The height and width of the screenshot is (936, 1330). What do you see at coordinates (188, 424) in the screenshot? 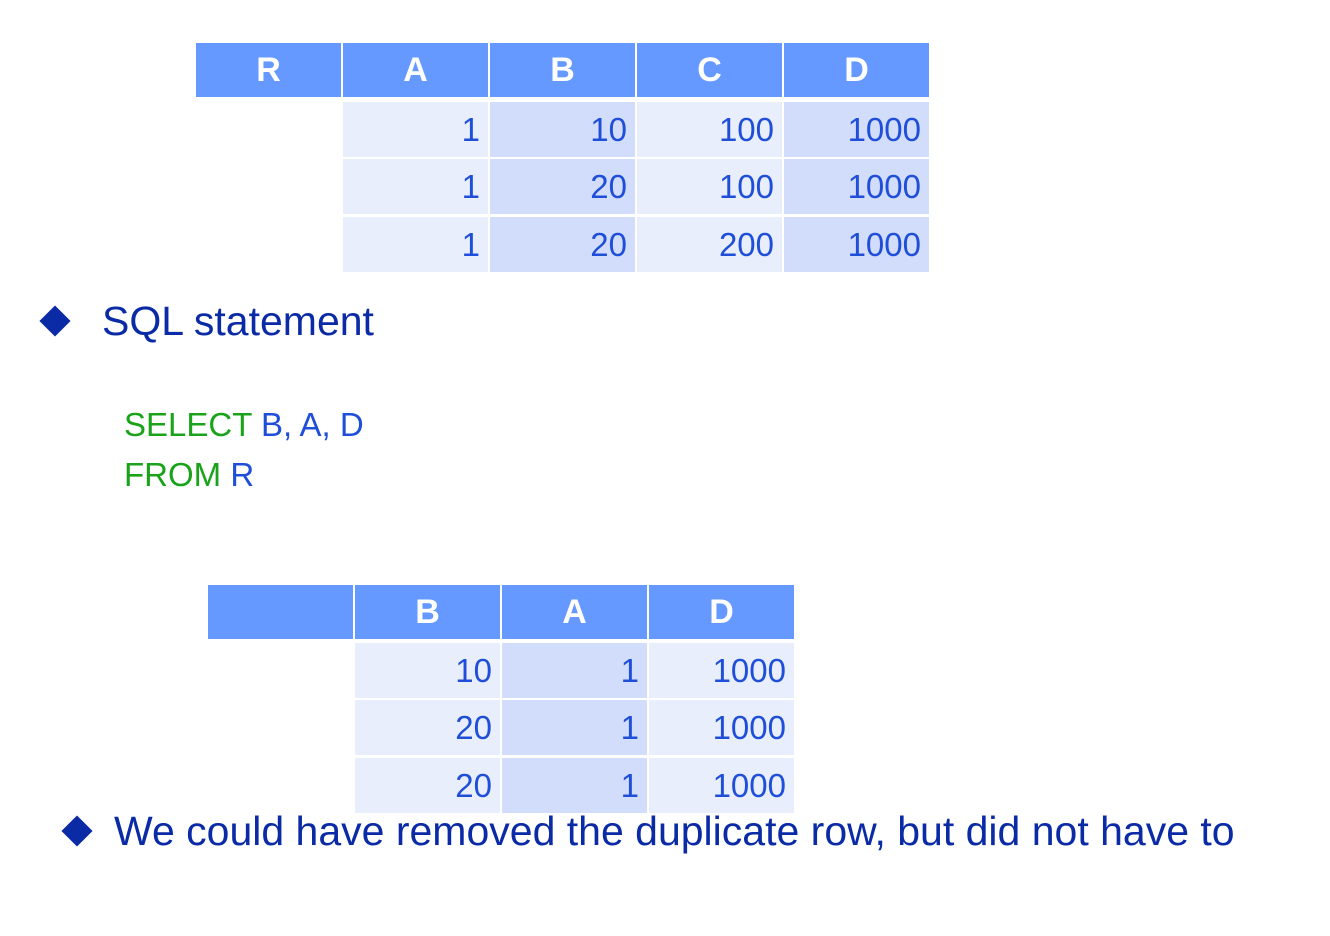
I see `sql-keyword-select: SELECT` at bounding box center [188, 424].